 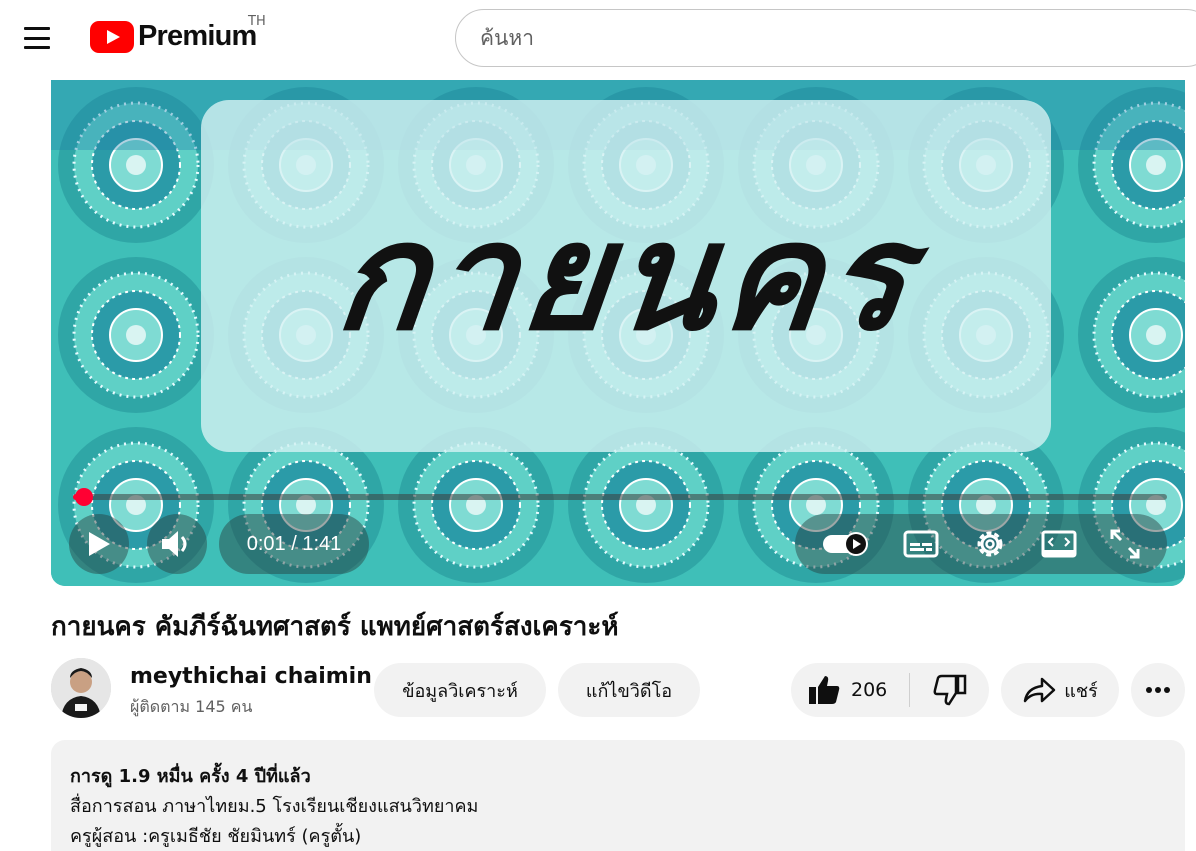 I want to click on youtube-play-icon, so click(x=112, y=36).